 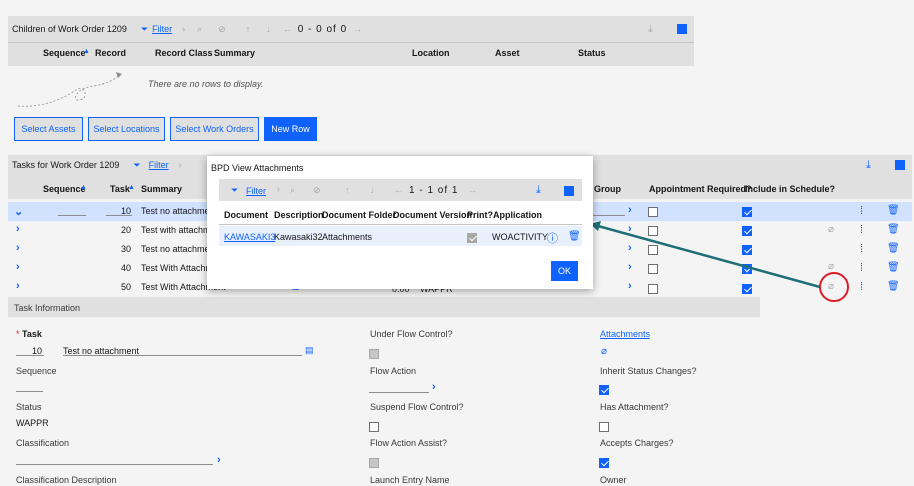 I want to click on ok-button: OK, so click(x=564, y=271).